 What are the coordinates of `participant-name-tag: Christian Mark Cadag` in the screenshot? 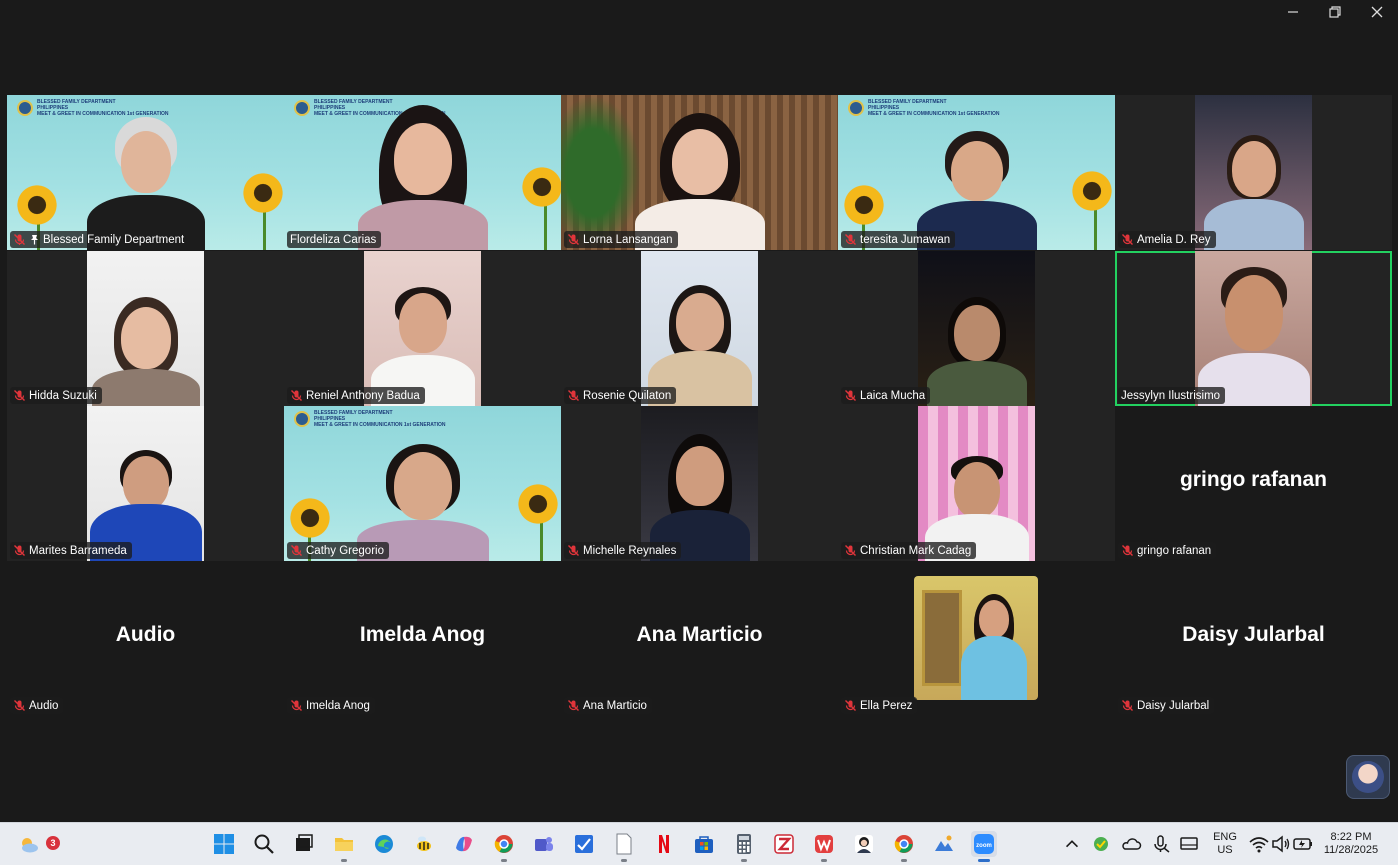 It's located at (909, 550).